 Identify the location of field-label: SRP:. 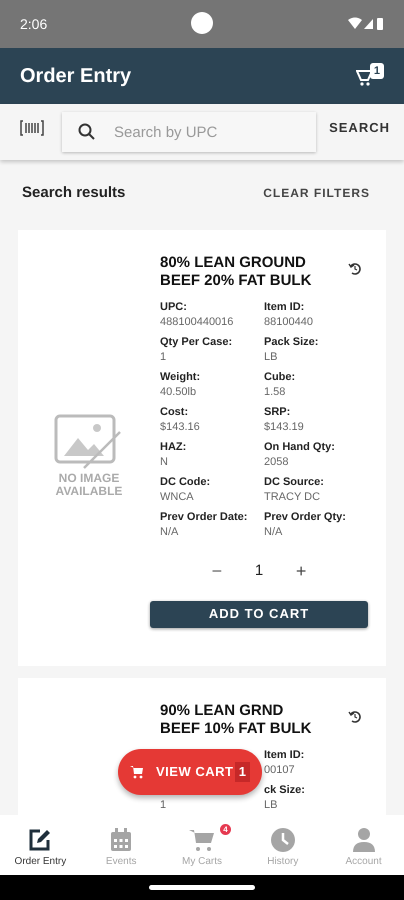
(278, 412).